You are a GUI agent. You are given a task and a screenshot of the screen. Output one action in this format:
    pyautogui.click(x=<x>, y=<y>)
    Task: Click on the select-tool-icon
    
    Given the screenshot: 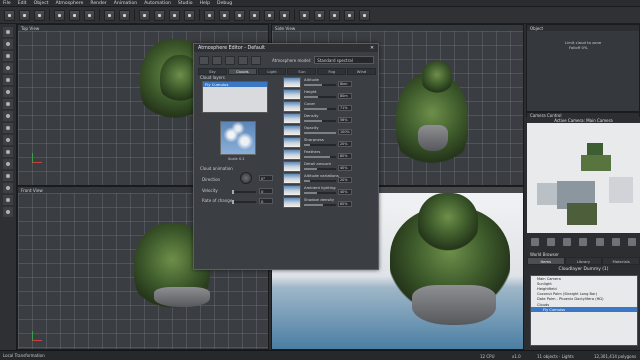 What is the action you would take?
    pyautogui.click(x=8, y=32)
    